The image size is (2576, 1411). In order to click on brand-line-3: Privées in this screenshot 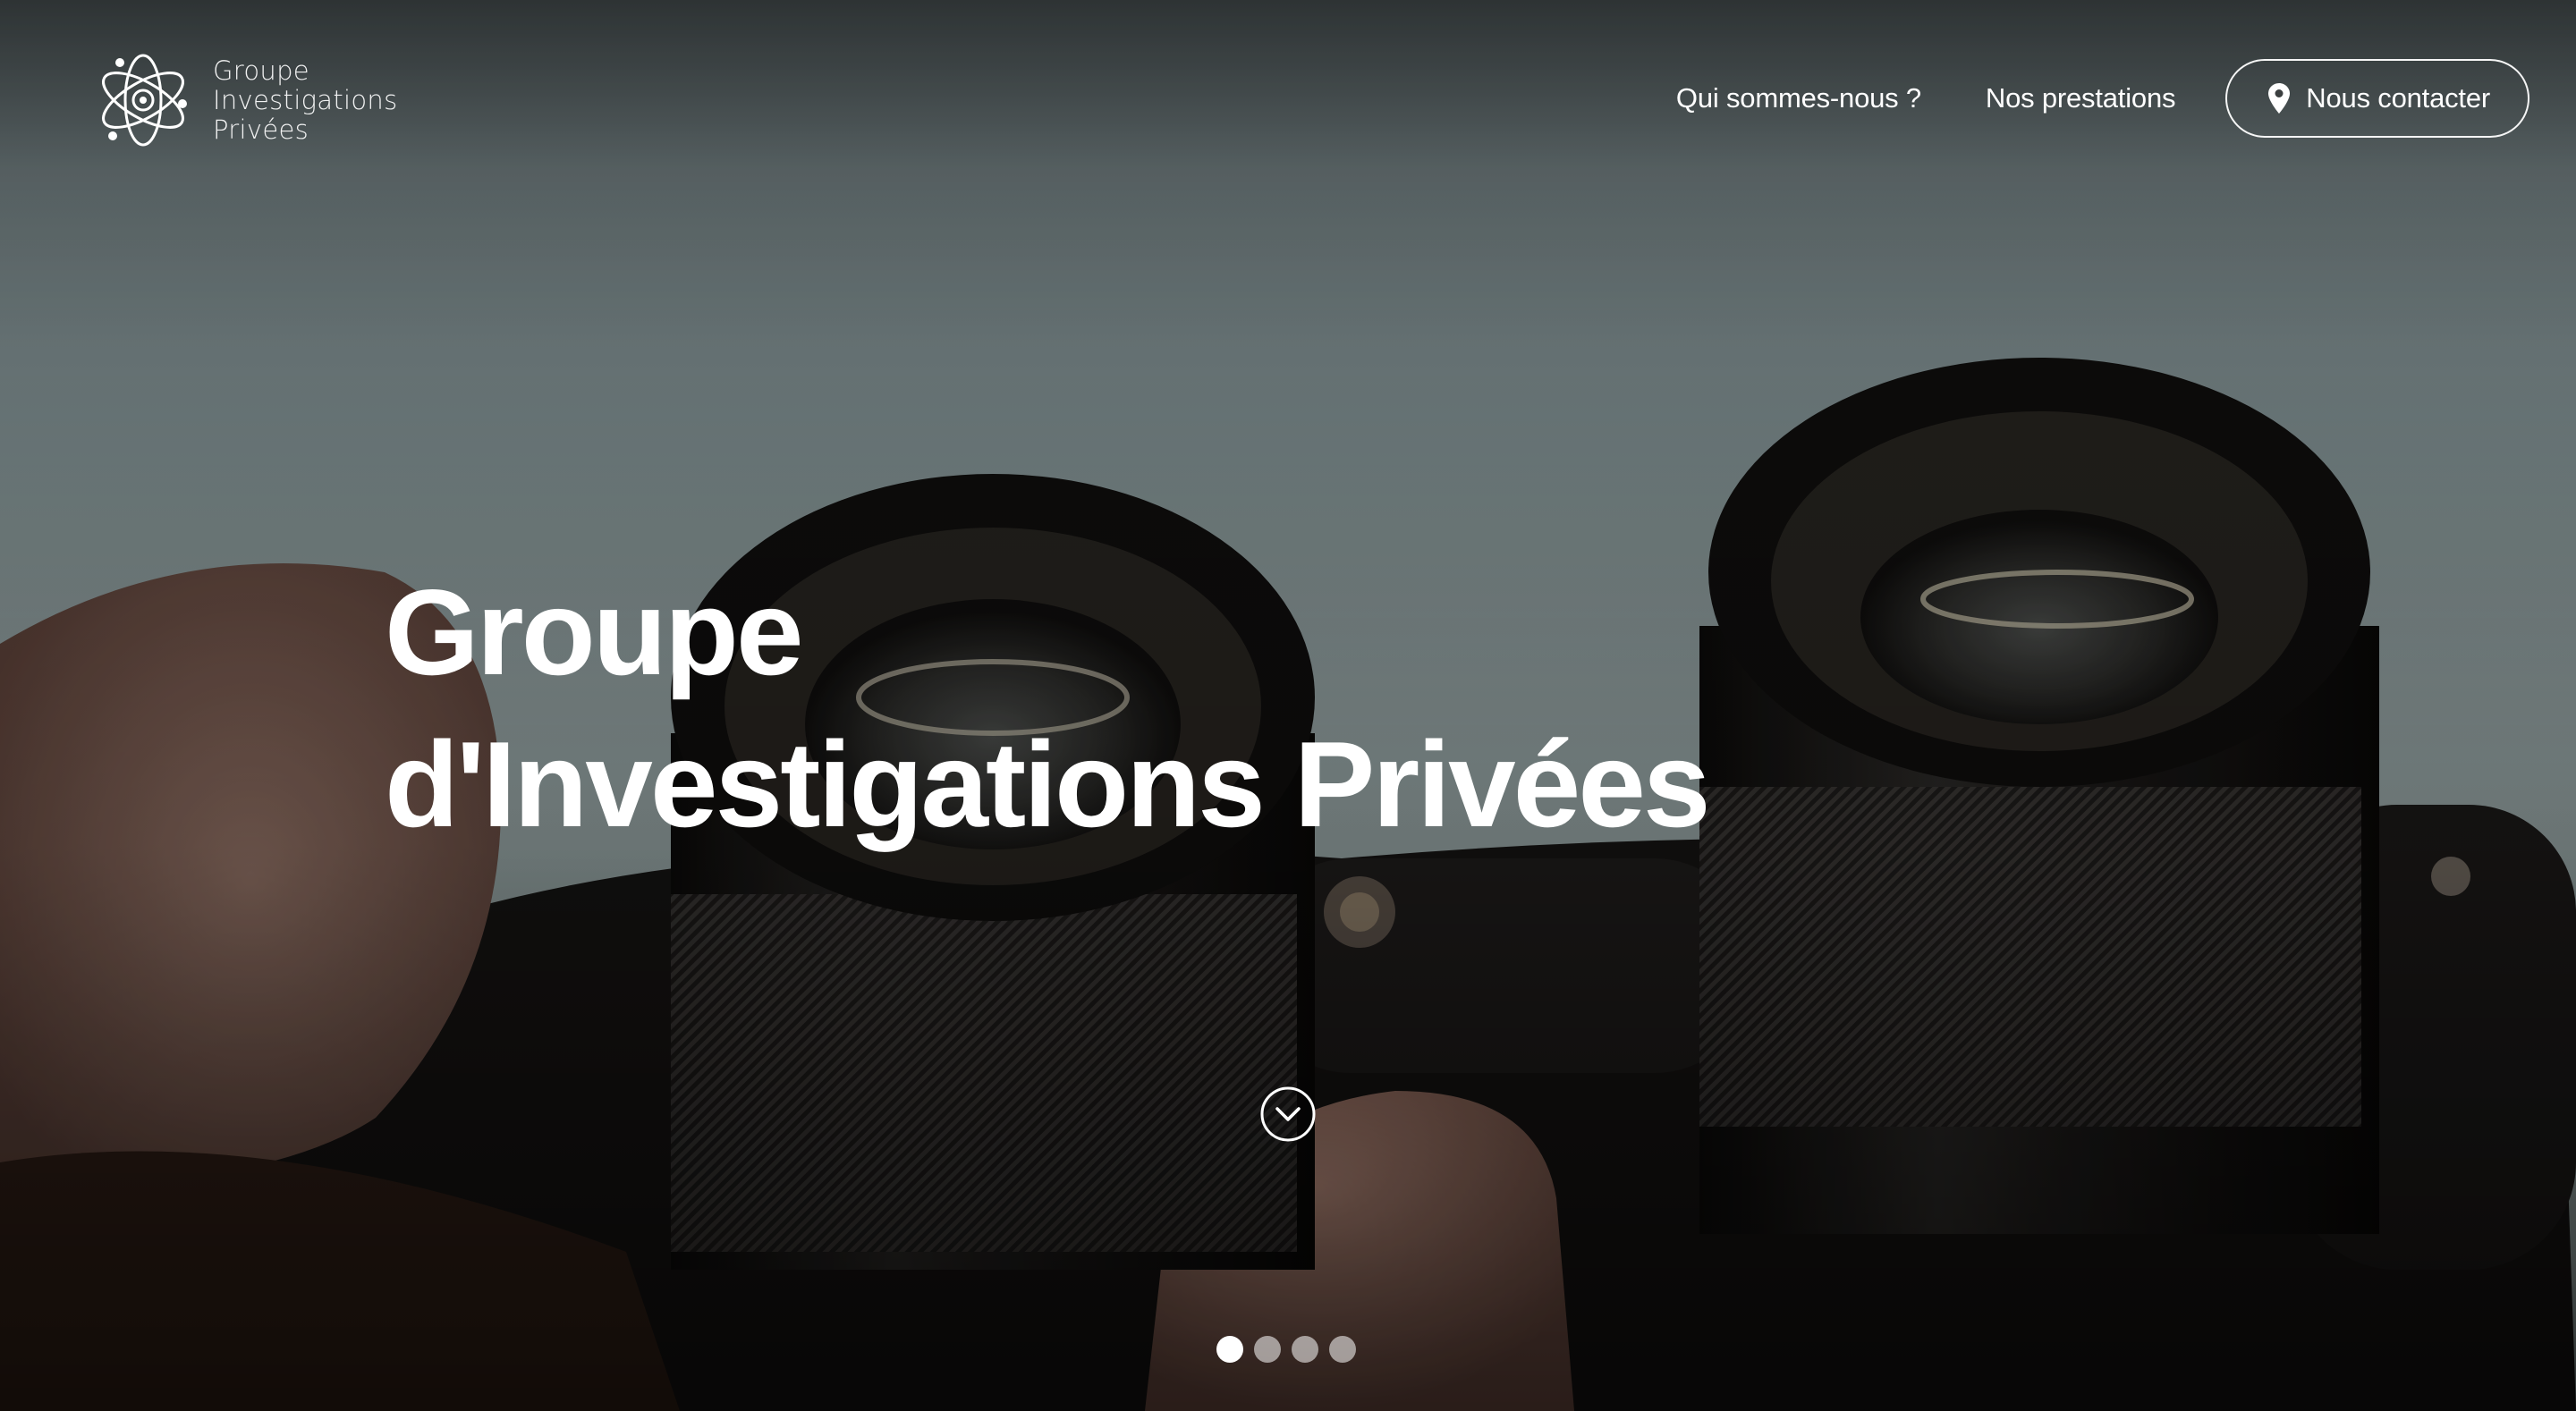, I will do `click(261, 130)`.